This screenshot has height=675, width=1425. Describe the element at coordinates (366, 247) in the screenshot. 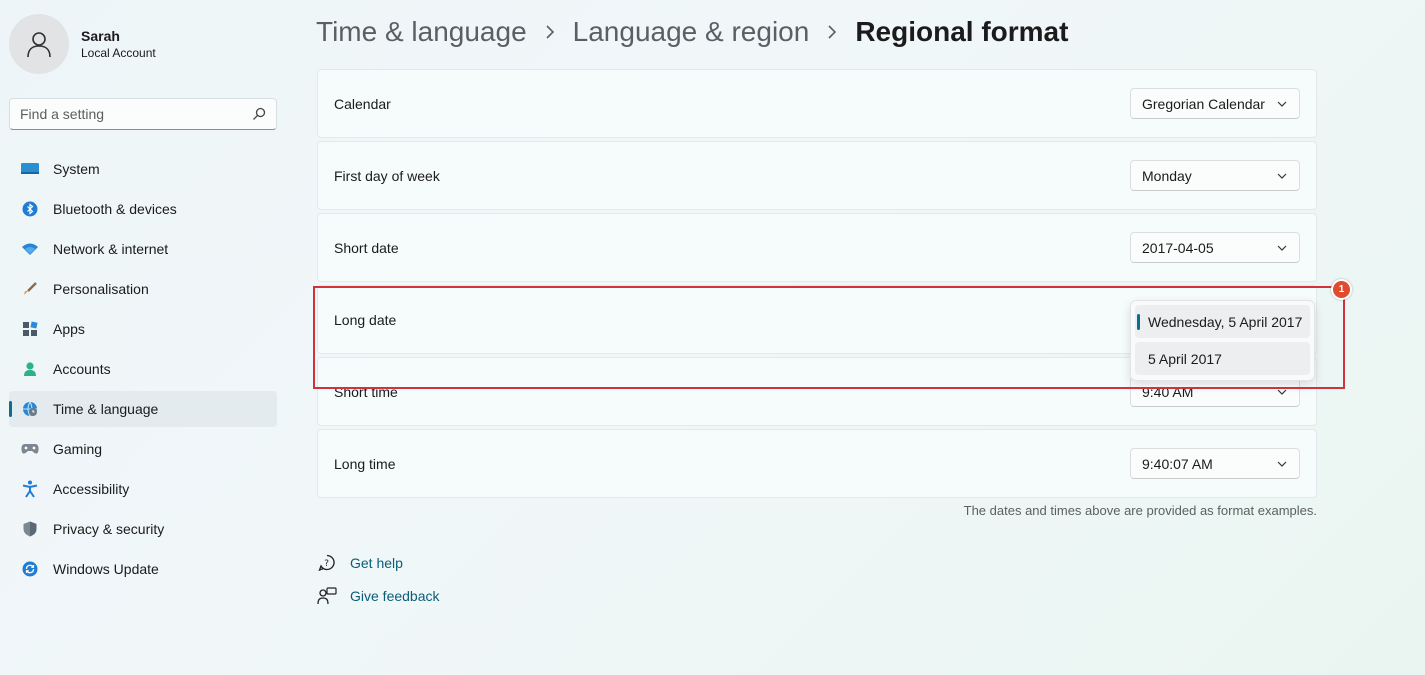

I see `setting-label: Short date` at that location.